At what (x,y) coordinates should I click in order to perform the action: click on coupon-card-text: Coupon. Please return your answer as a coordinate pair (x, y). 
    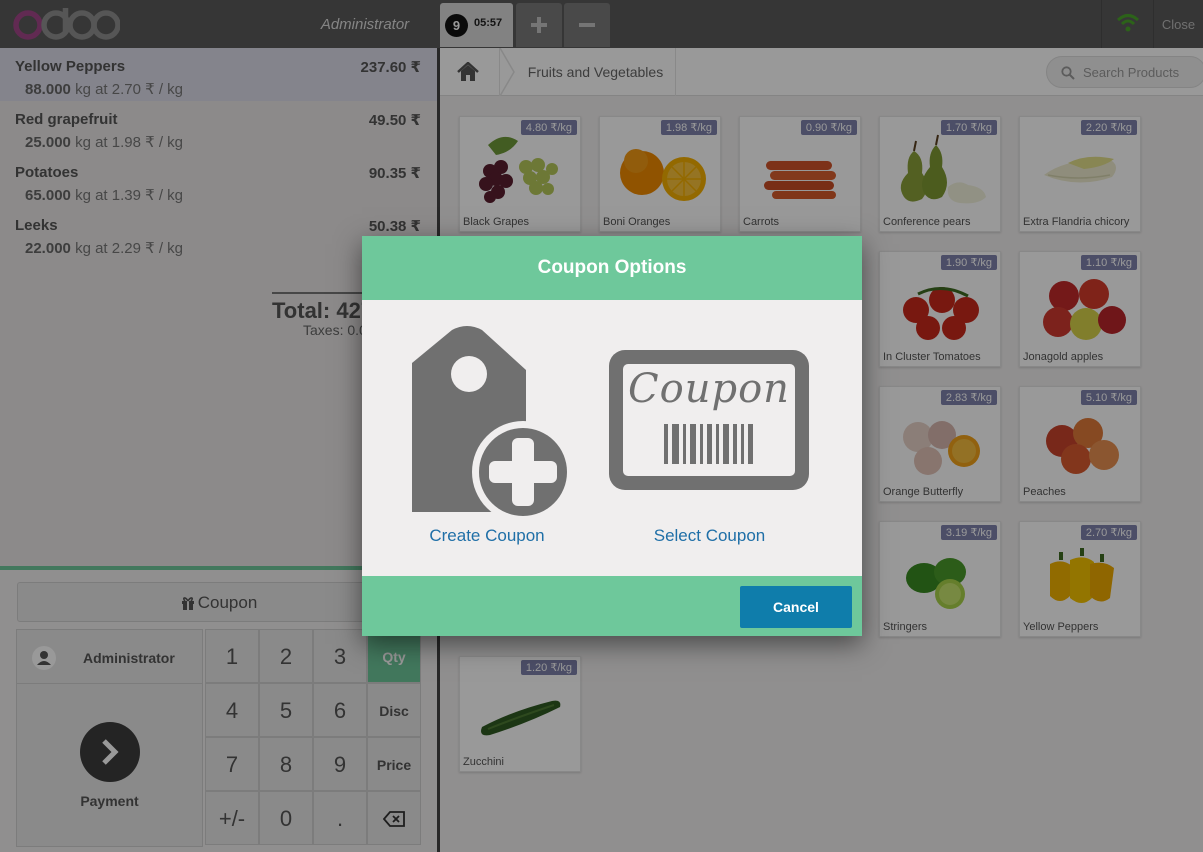
    Looking at the image, I should click on (709, 389).